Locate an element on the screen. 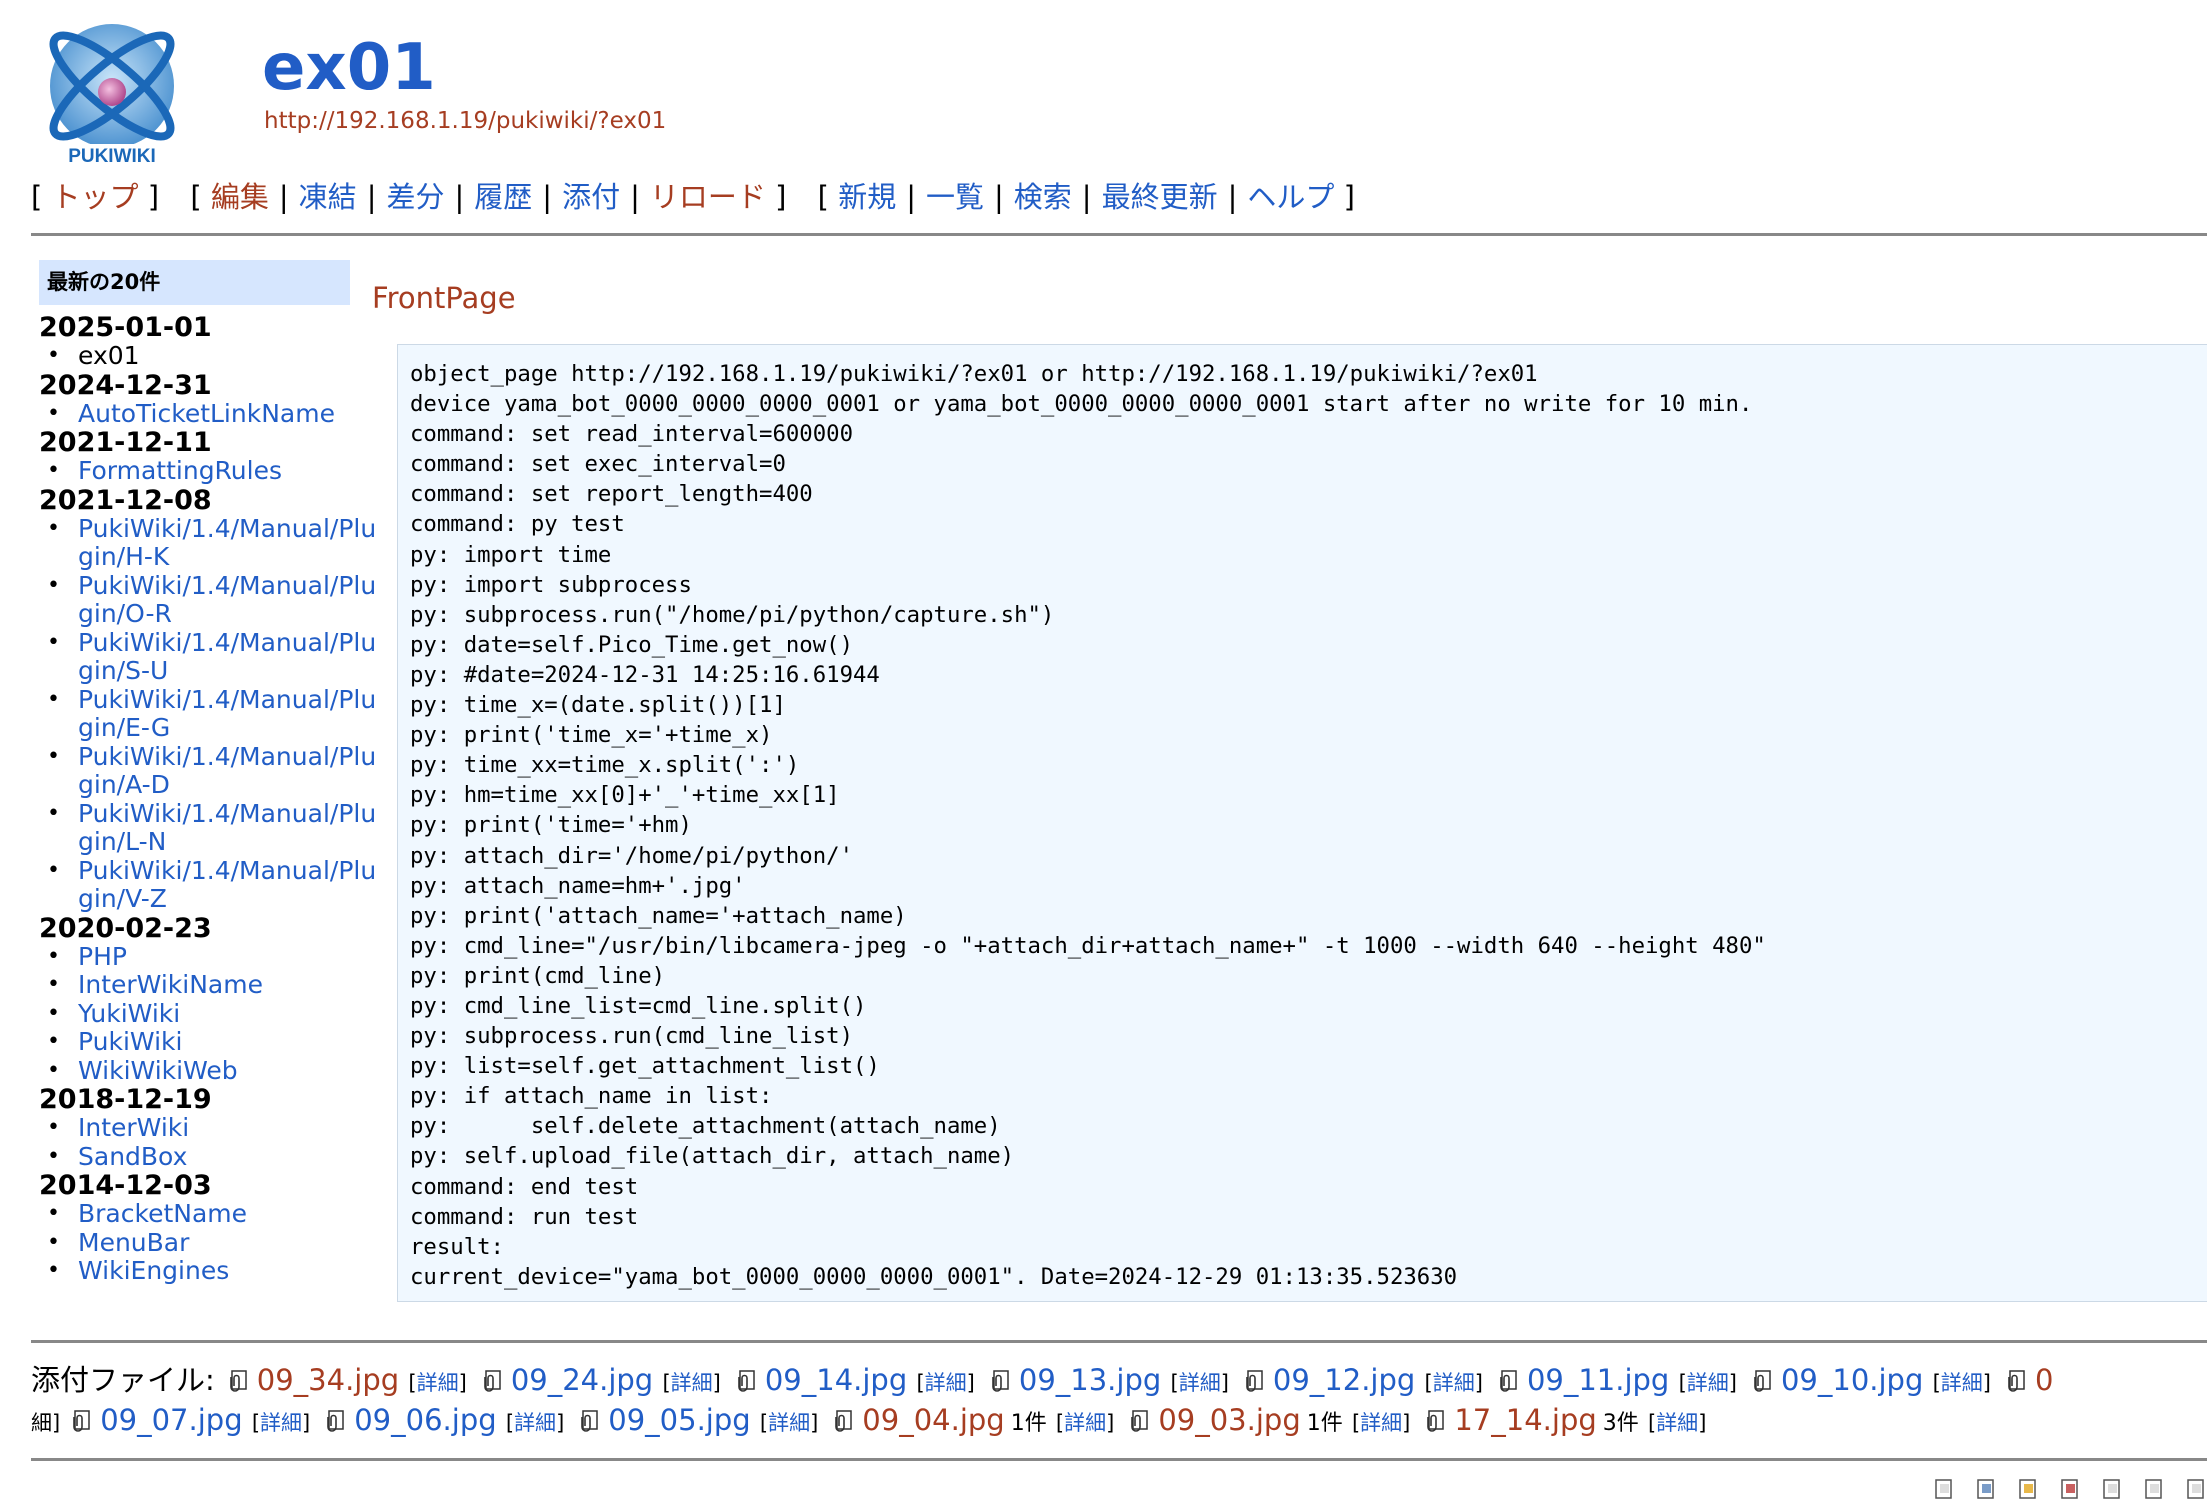  recent-item-link: PukiWiki is located at coordinates (228, 1042).